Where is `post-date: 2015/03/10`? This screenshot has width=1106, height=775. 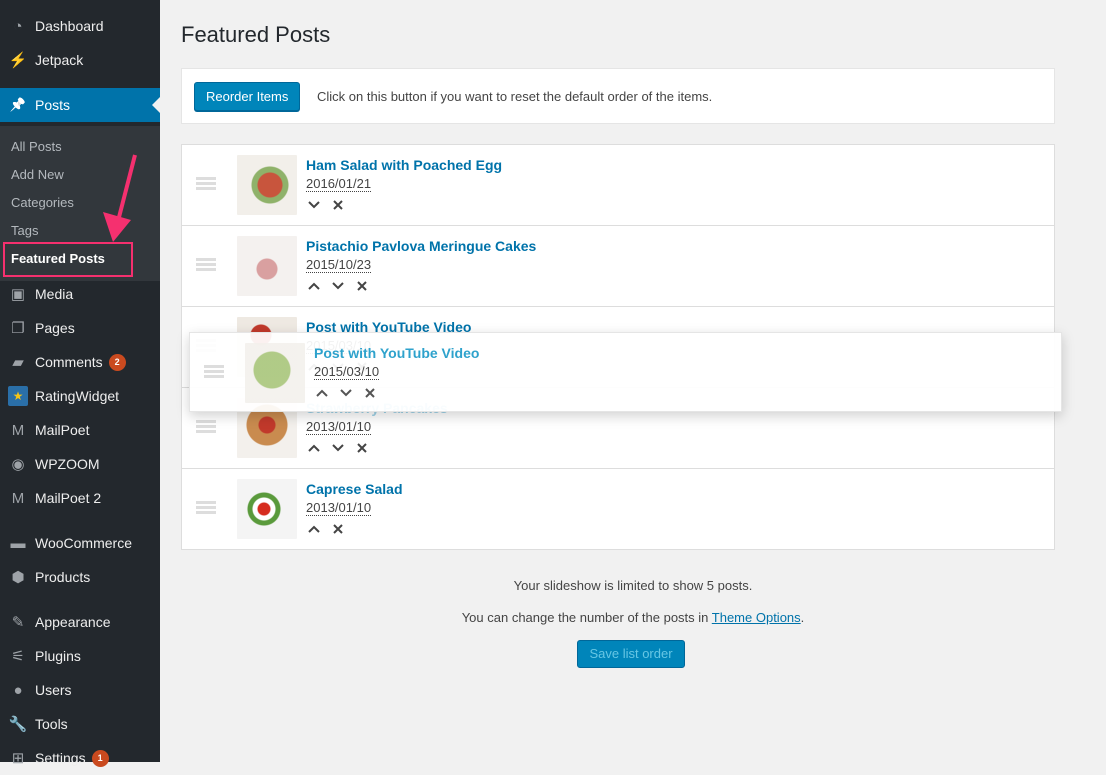
post-date: 2015/03/10 is located at coordinates (347, 372).